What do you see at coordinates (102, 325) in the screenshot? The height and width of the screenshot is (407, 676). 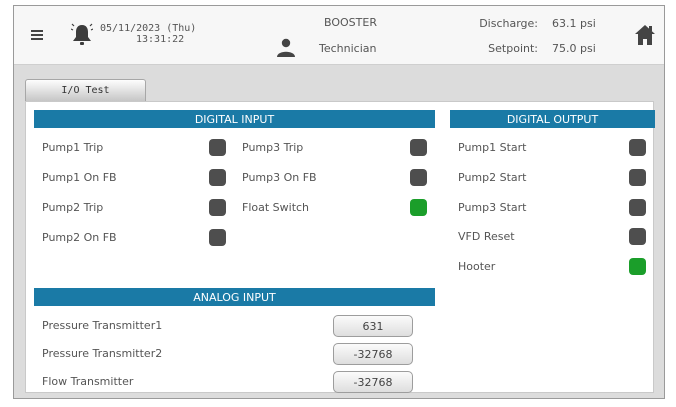 I see `ai-label: Pressure Transmitter1` at bounding box center [102, 325].